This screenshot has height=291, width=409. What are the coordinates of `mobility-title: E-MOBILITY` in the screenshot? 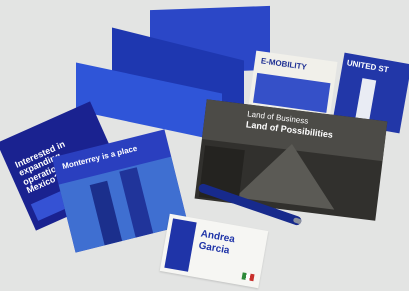 It's located at (284, 64).